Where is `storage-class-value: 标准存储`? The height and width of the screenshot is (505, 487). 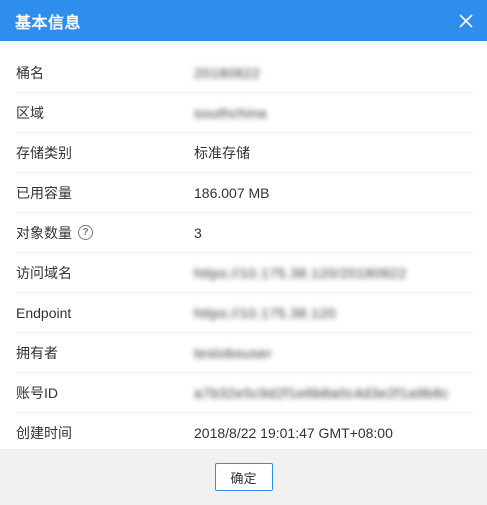 storage-class-value: 标准存储 is located at coordinates (222, 152).